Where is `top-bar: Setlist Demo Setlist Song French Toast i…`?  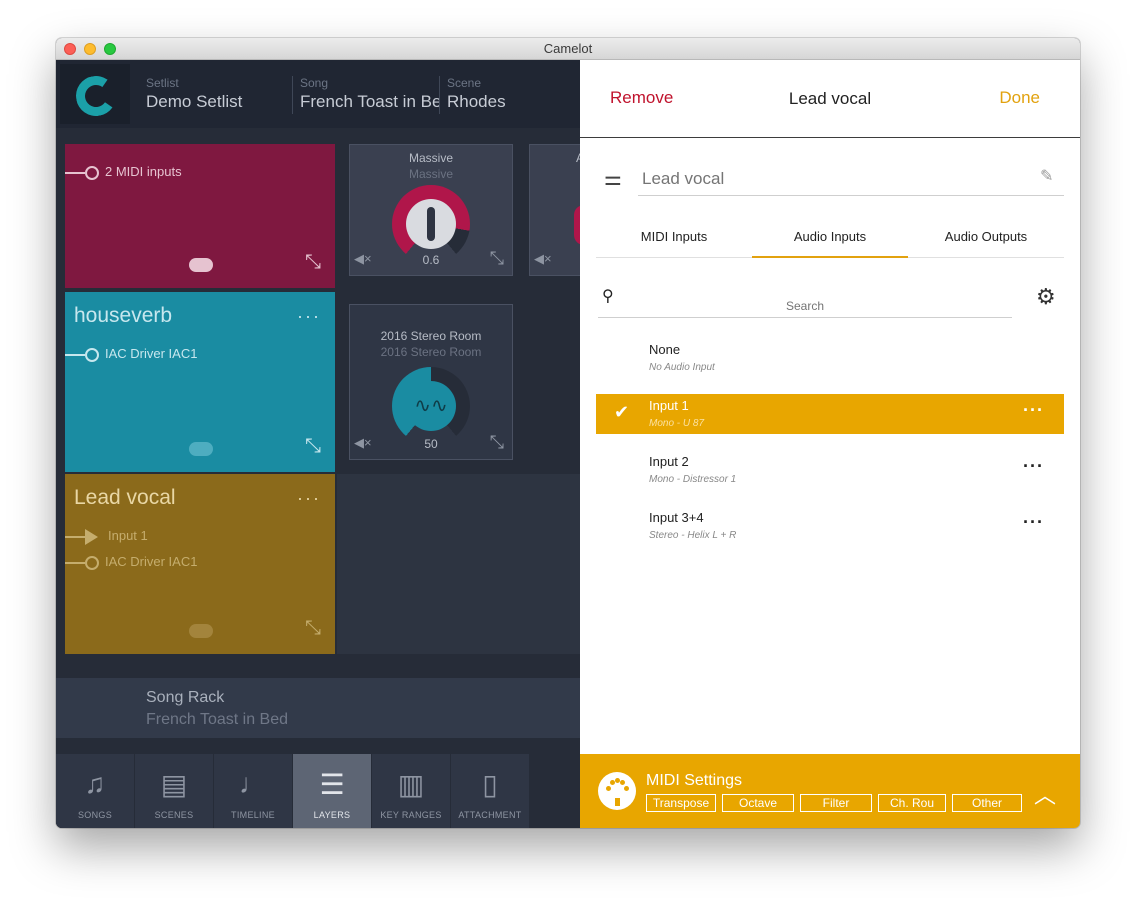 top-bar: Setlist Demo Setlist Song French Toast i… is located at coordinates (318, 94).